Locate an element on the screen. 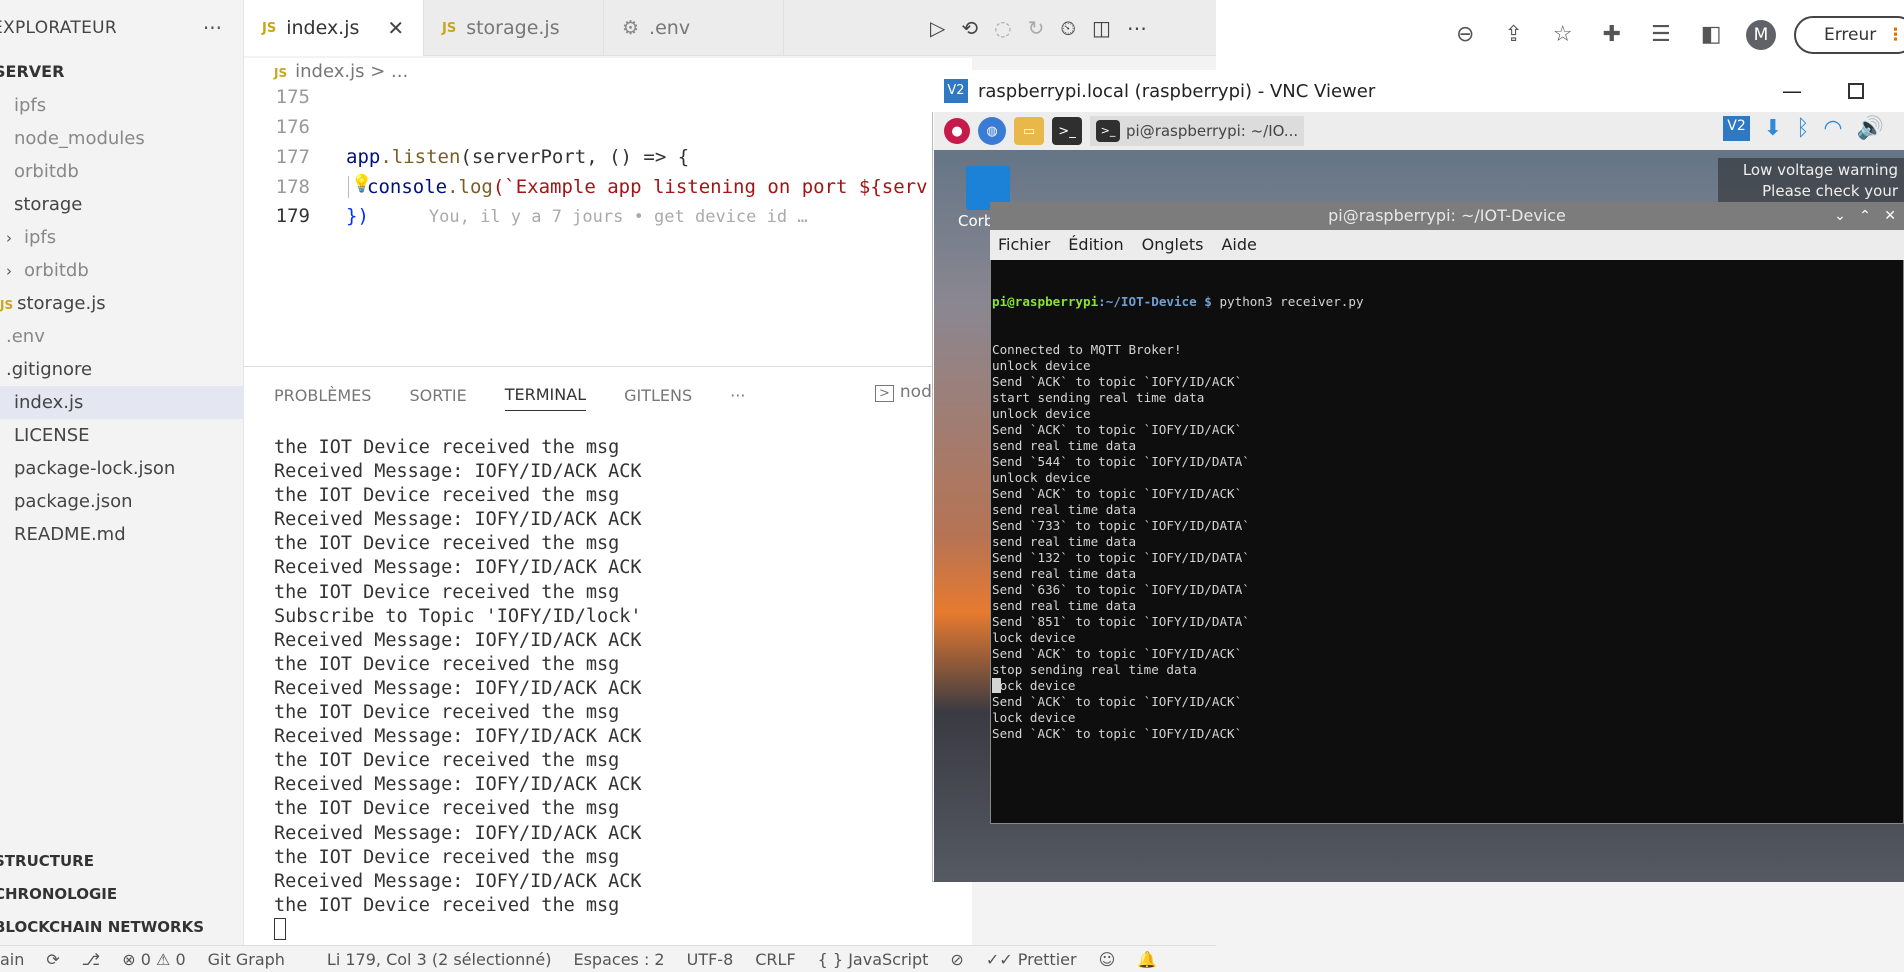 This screenshot has height=972, width=1904. maximize-icon is located at coordinates (1856, 91).